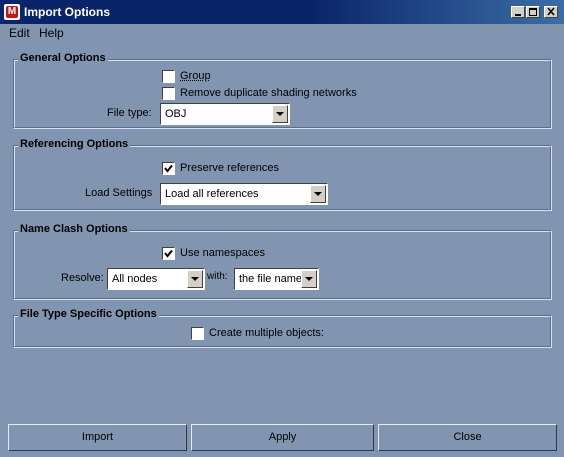 The height and width of the screenshot is (457, 564). Describe the element at coordinates (119, 193) in the screenshot. I see `load-settings-label: Load Settings` at that location.